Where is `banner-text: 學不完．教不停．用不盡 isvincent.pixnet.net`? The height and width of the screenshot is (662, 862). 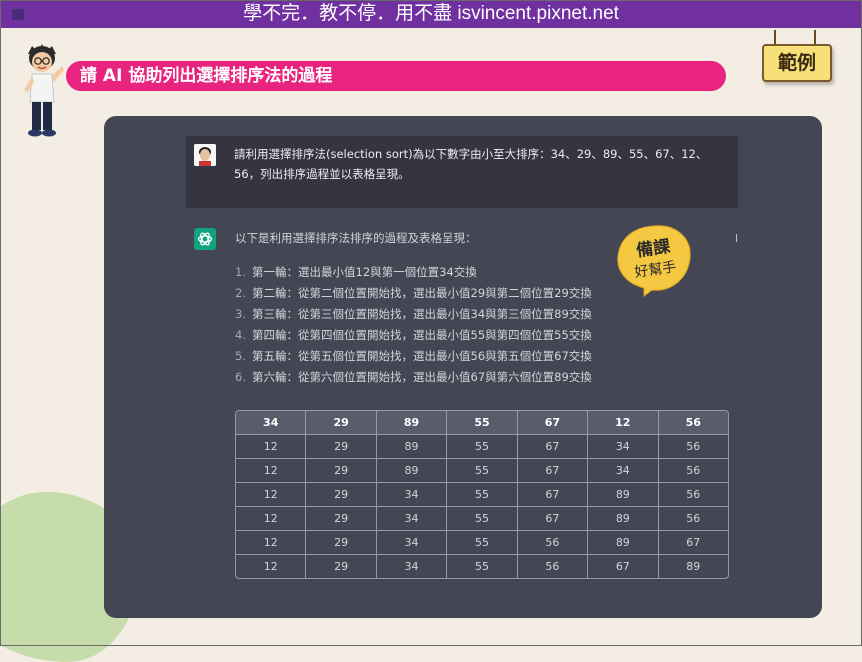 banner-text: 學不完．教不停．用不盡 isvincent.pixnet.net is located at coordinates (431, 13).